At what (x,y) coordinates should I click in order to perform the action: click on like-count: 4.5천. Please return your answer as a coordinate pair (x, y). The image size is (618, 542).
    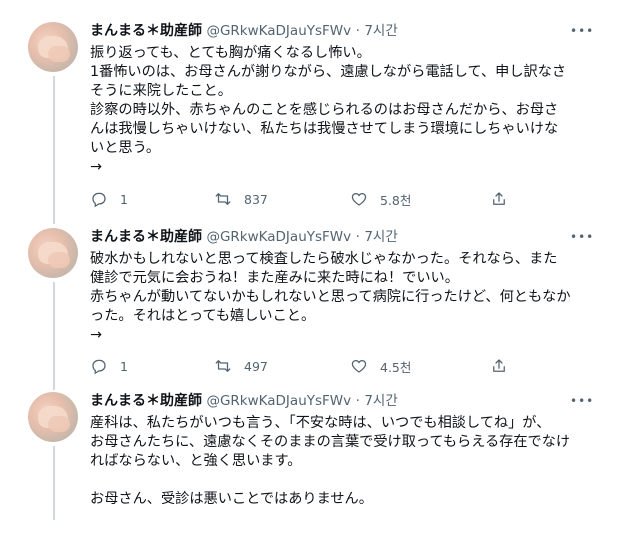
    Looking at the image, I should click on (396, 367).